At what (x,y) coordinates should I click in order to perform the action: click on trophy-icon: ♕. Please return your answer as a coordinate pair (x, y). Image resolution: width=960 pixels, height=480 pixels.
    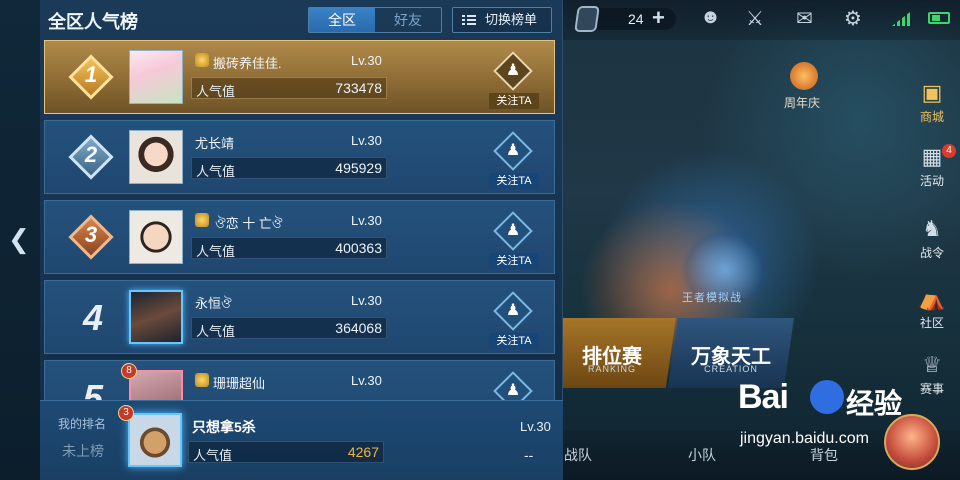
    Looking at the image, I should click on (932, 364).